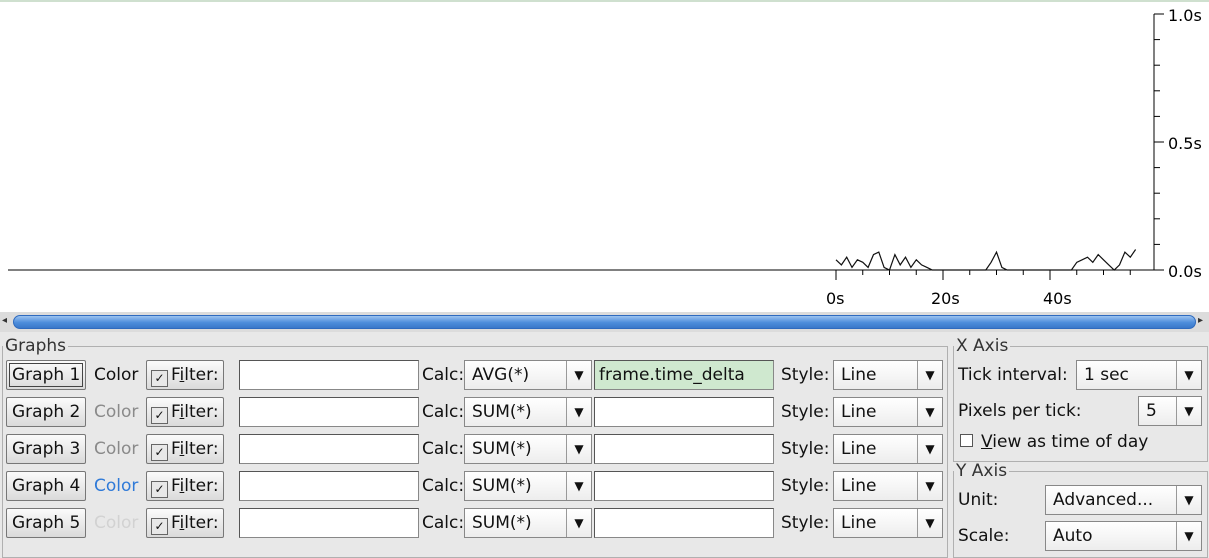 The height and width of the screenshot is (558, 1209). I want to click on y-tick-label-mid: 0.5s, so click(1185, 143).